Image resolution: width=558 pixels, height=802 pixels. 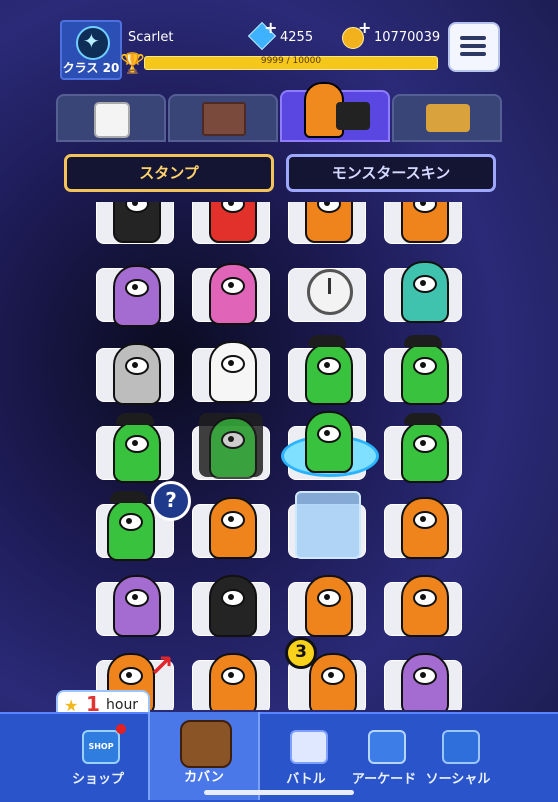 I want to click on xp-progress-bar: 9999 / 10000, so click(x=291, y=63).